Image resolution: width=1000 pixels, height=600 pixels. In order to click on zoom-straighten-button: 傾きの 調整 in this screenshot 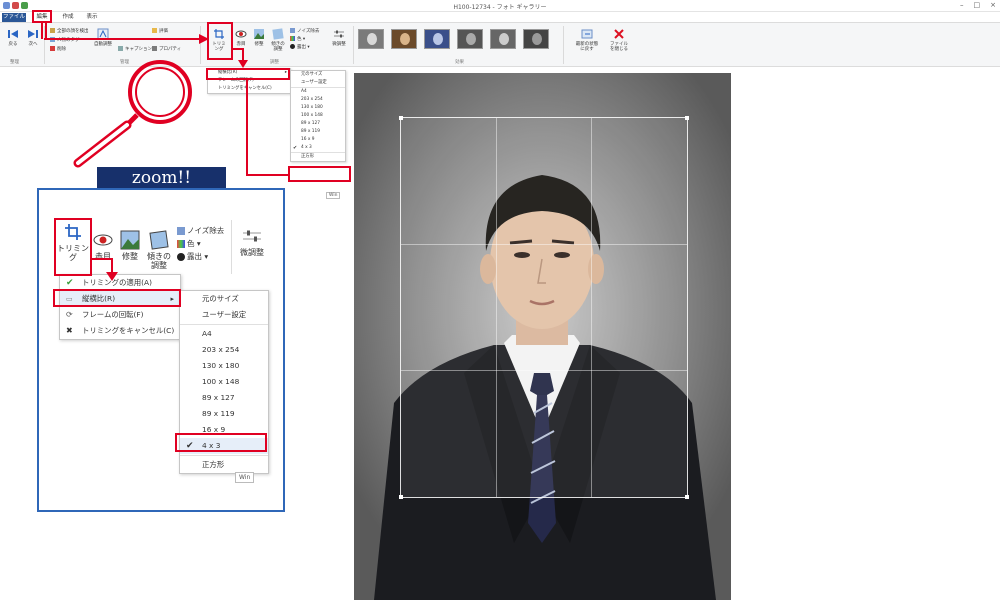, I will do `click(159, 250)`.